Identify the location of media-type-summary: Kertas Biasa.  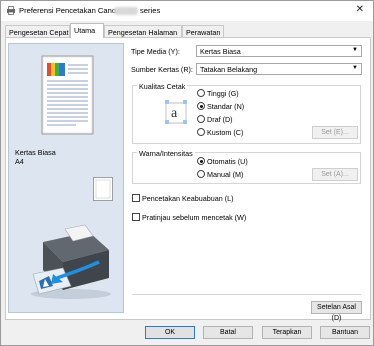
(35, 152).